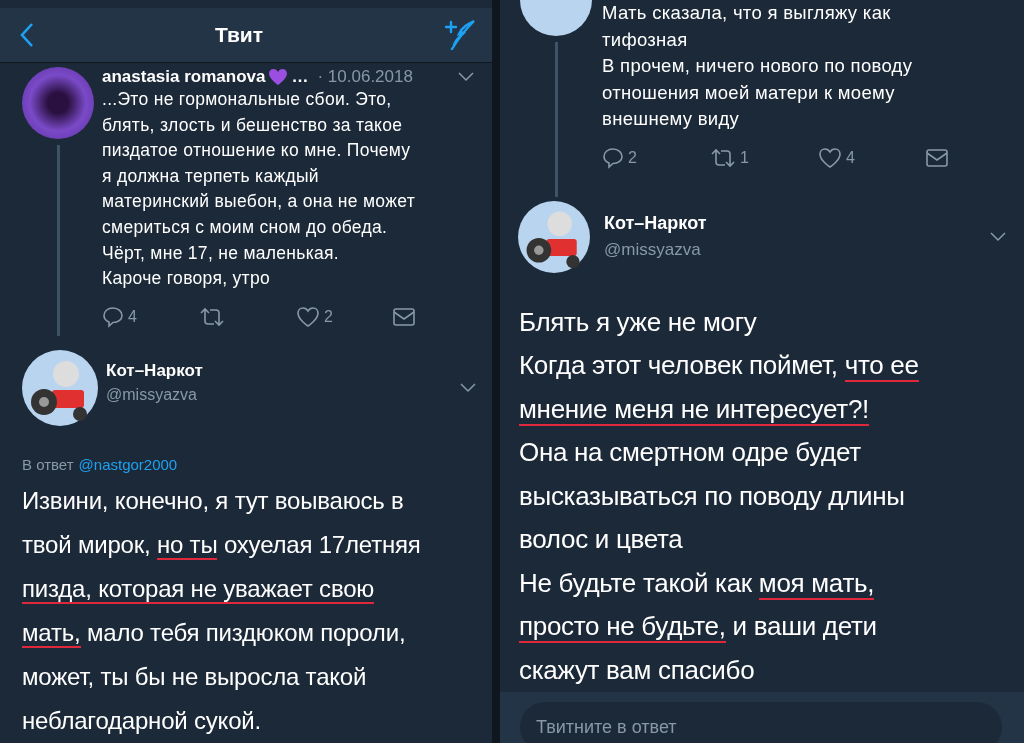 The width and height of the screenshot is (1024, 743). I want to click on tweet-text-line: материнский выебон, а она не может, so click(259, 202).